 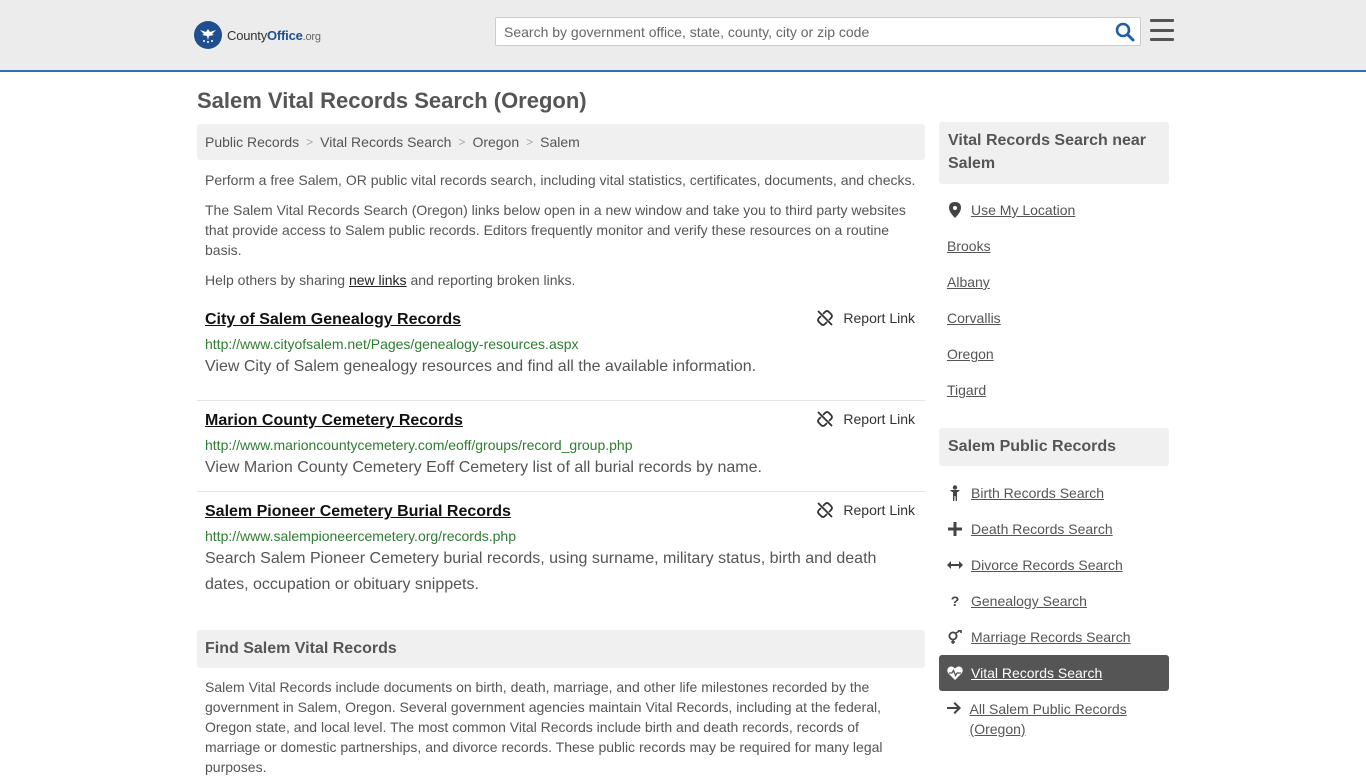 What do you see at coordinates (1042, 529) in the screenshot?
I see `sidebar-item-label: Death Records Search` at bounding box center [1042, 529].